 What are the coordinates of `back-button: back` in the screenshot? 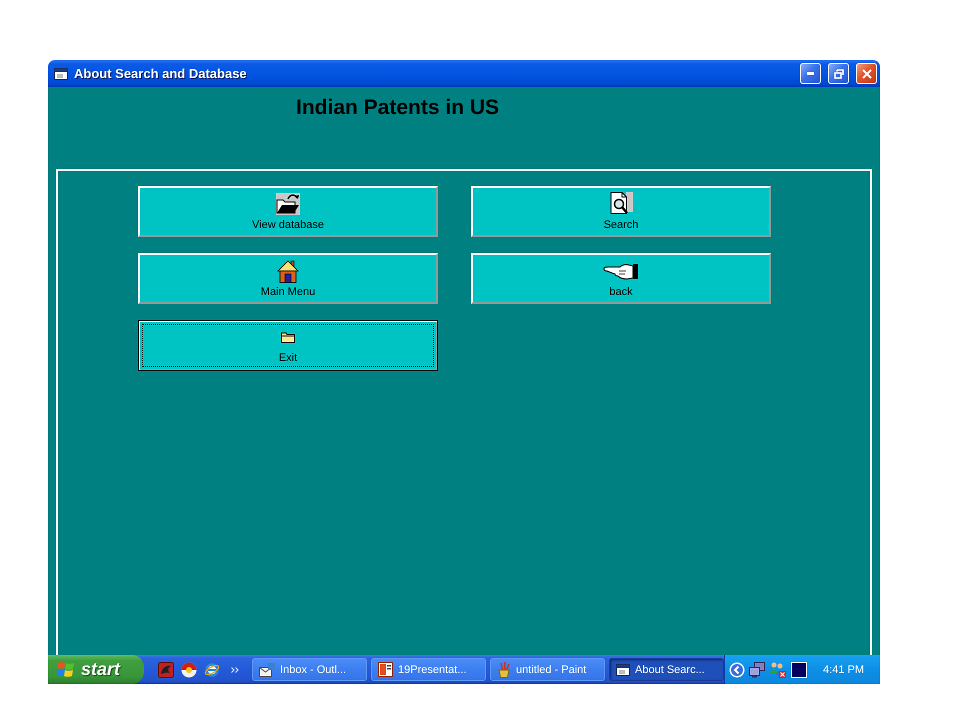 It's located at (621, 278).